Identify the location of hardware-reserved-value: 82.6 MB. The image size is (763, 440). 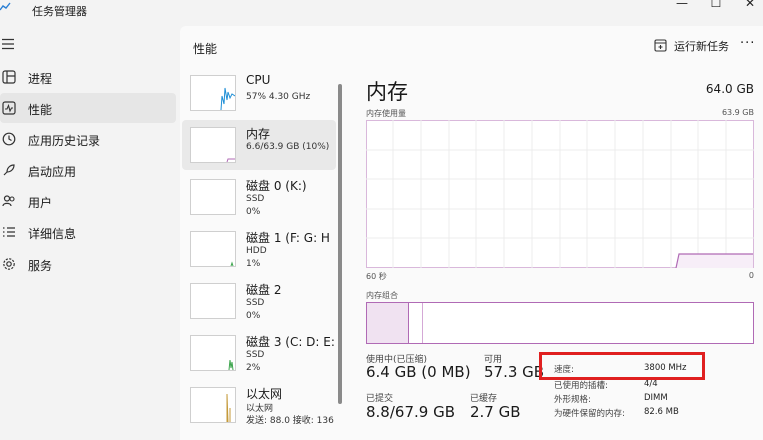
(661, 412).